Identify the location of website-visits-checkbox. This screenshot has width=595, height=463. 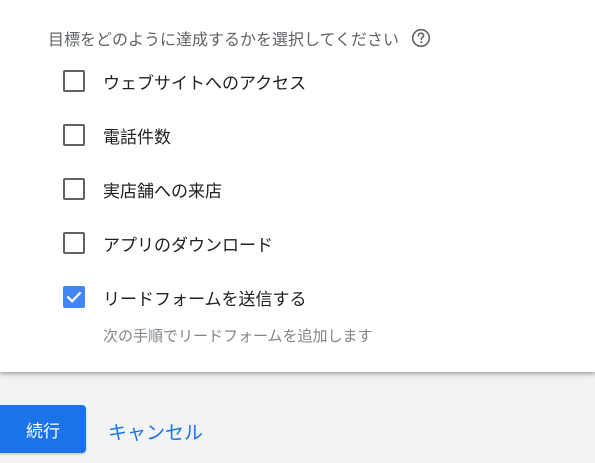
(74, 81).